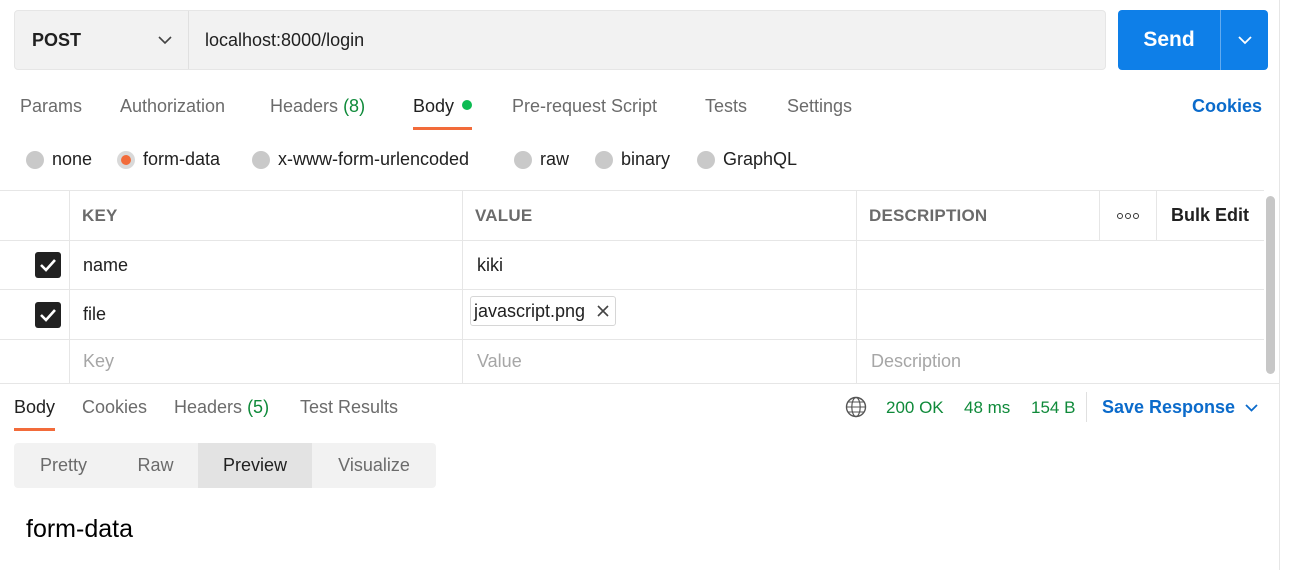 The image size is (1295, 570). Describe the element at coordinates (265, 314) in the screenshot. I see `key-cell: file` at that location.